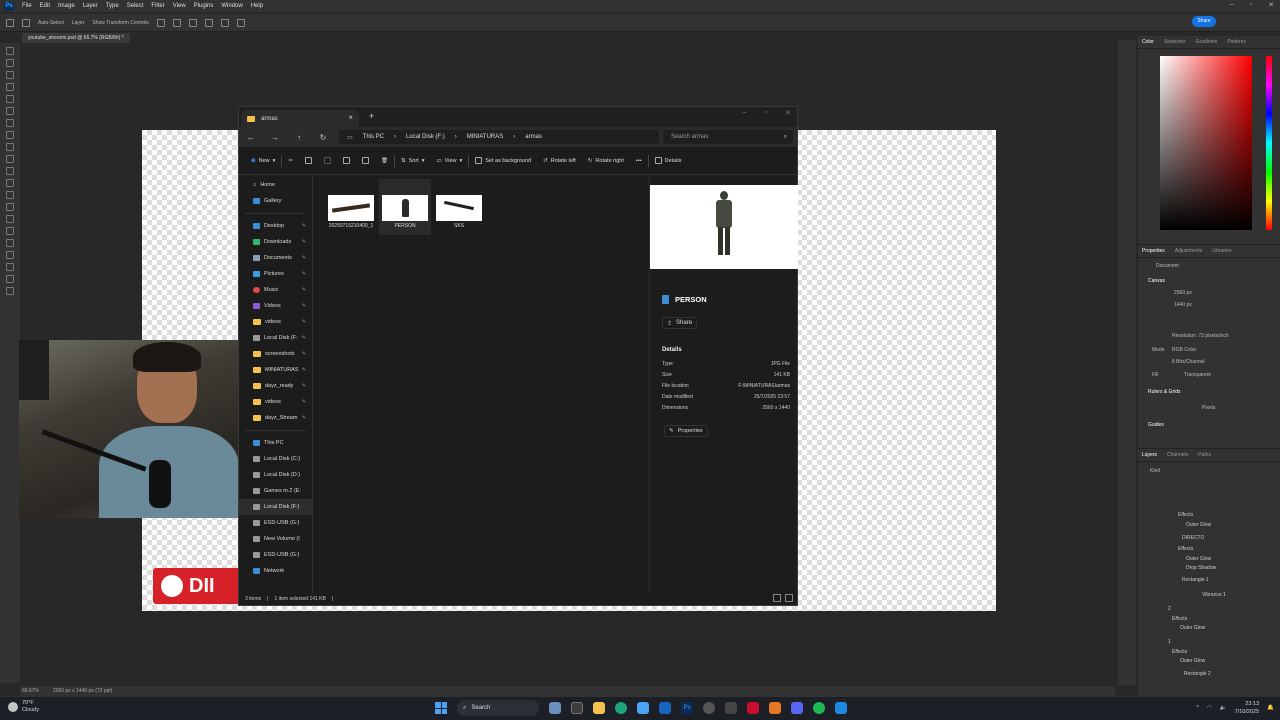 This screenshot has height=720, width=1280. Describe the element at coordinates (1197, 708) in the screenshot. I see `chevron-up-icon: ^` at that location.